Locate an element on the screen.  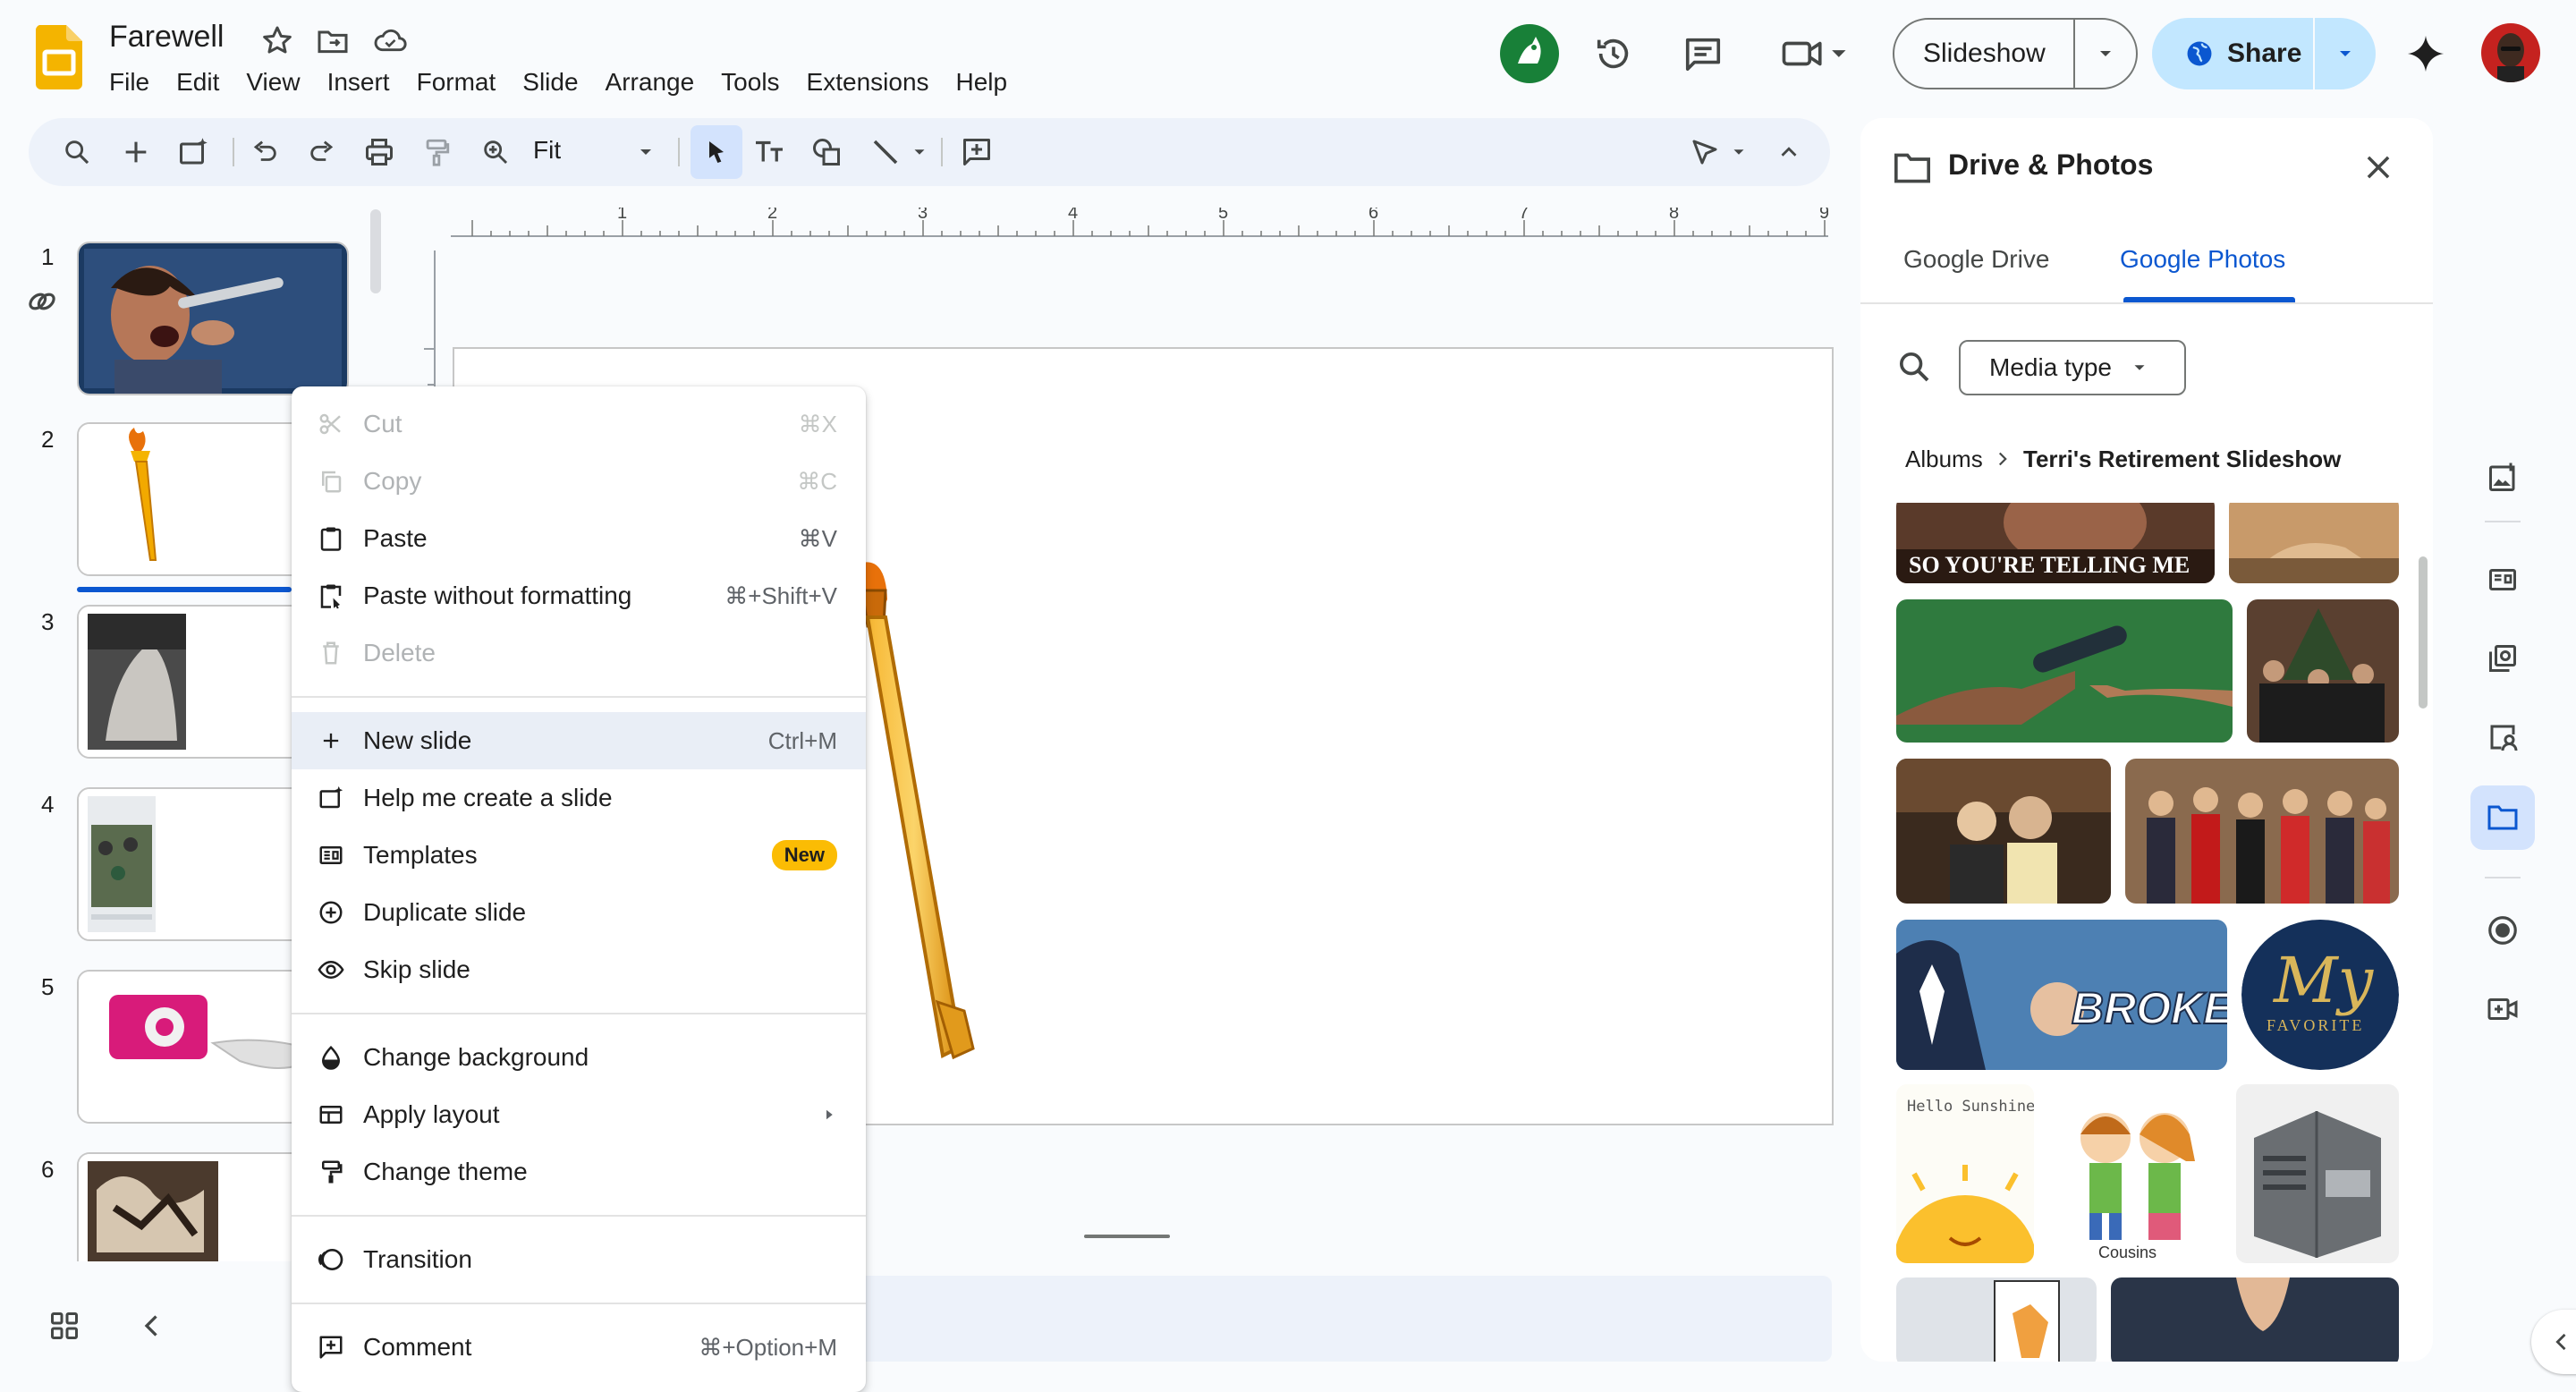
slideshow-label: Slideshow is located at coordinates (1984, 54).